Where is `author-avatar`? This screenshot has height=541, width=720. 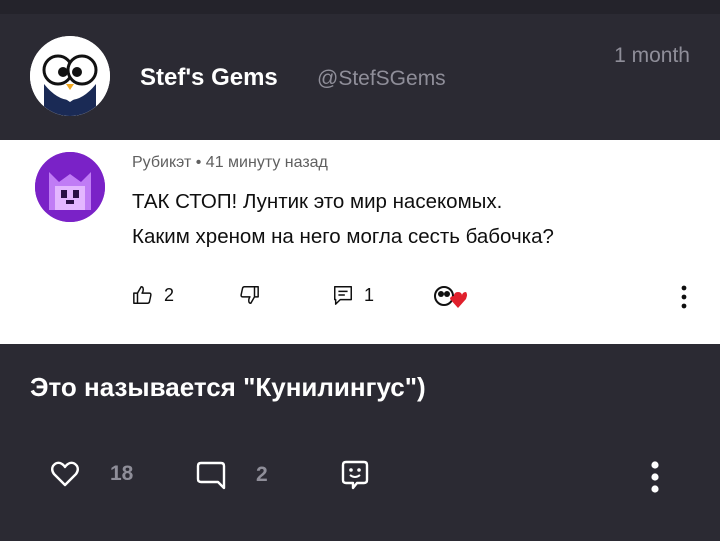
author-avatar is located at coordinates (70, 76).